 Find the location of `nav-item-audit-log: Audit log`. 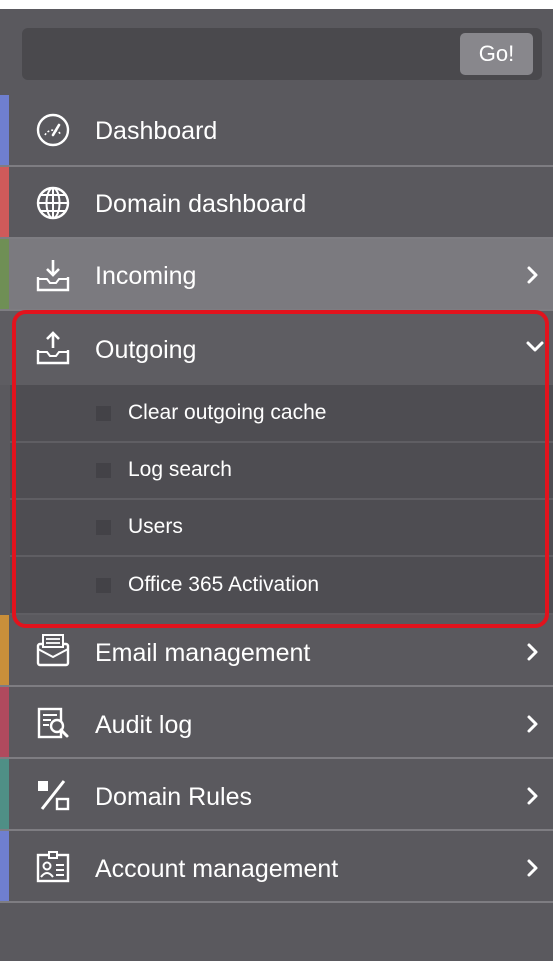

nav-item-audit-log: Audit log is located at coordinates (276, 723).